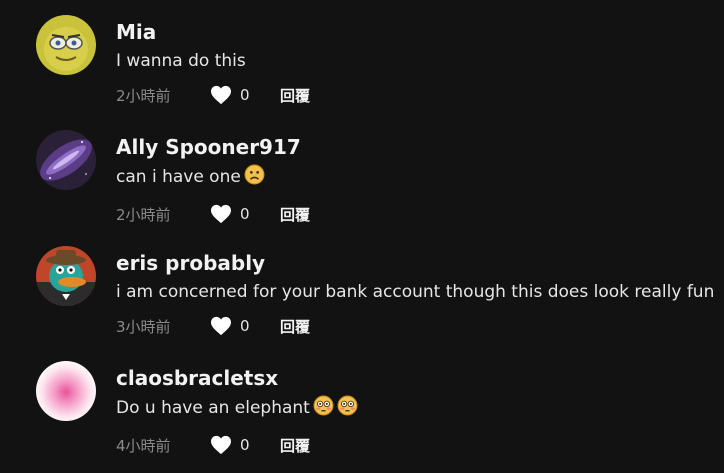 The image size is (724, 473). What do you see at coordinates (420, 32) in the screenshot?
I see `comment-username: Mia` at bounding box center [420, 32].